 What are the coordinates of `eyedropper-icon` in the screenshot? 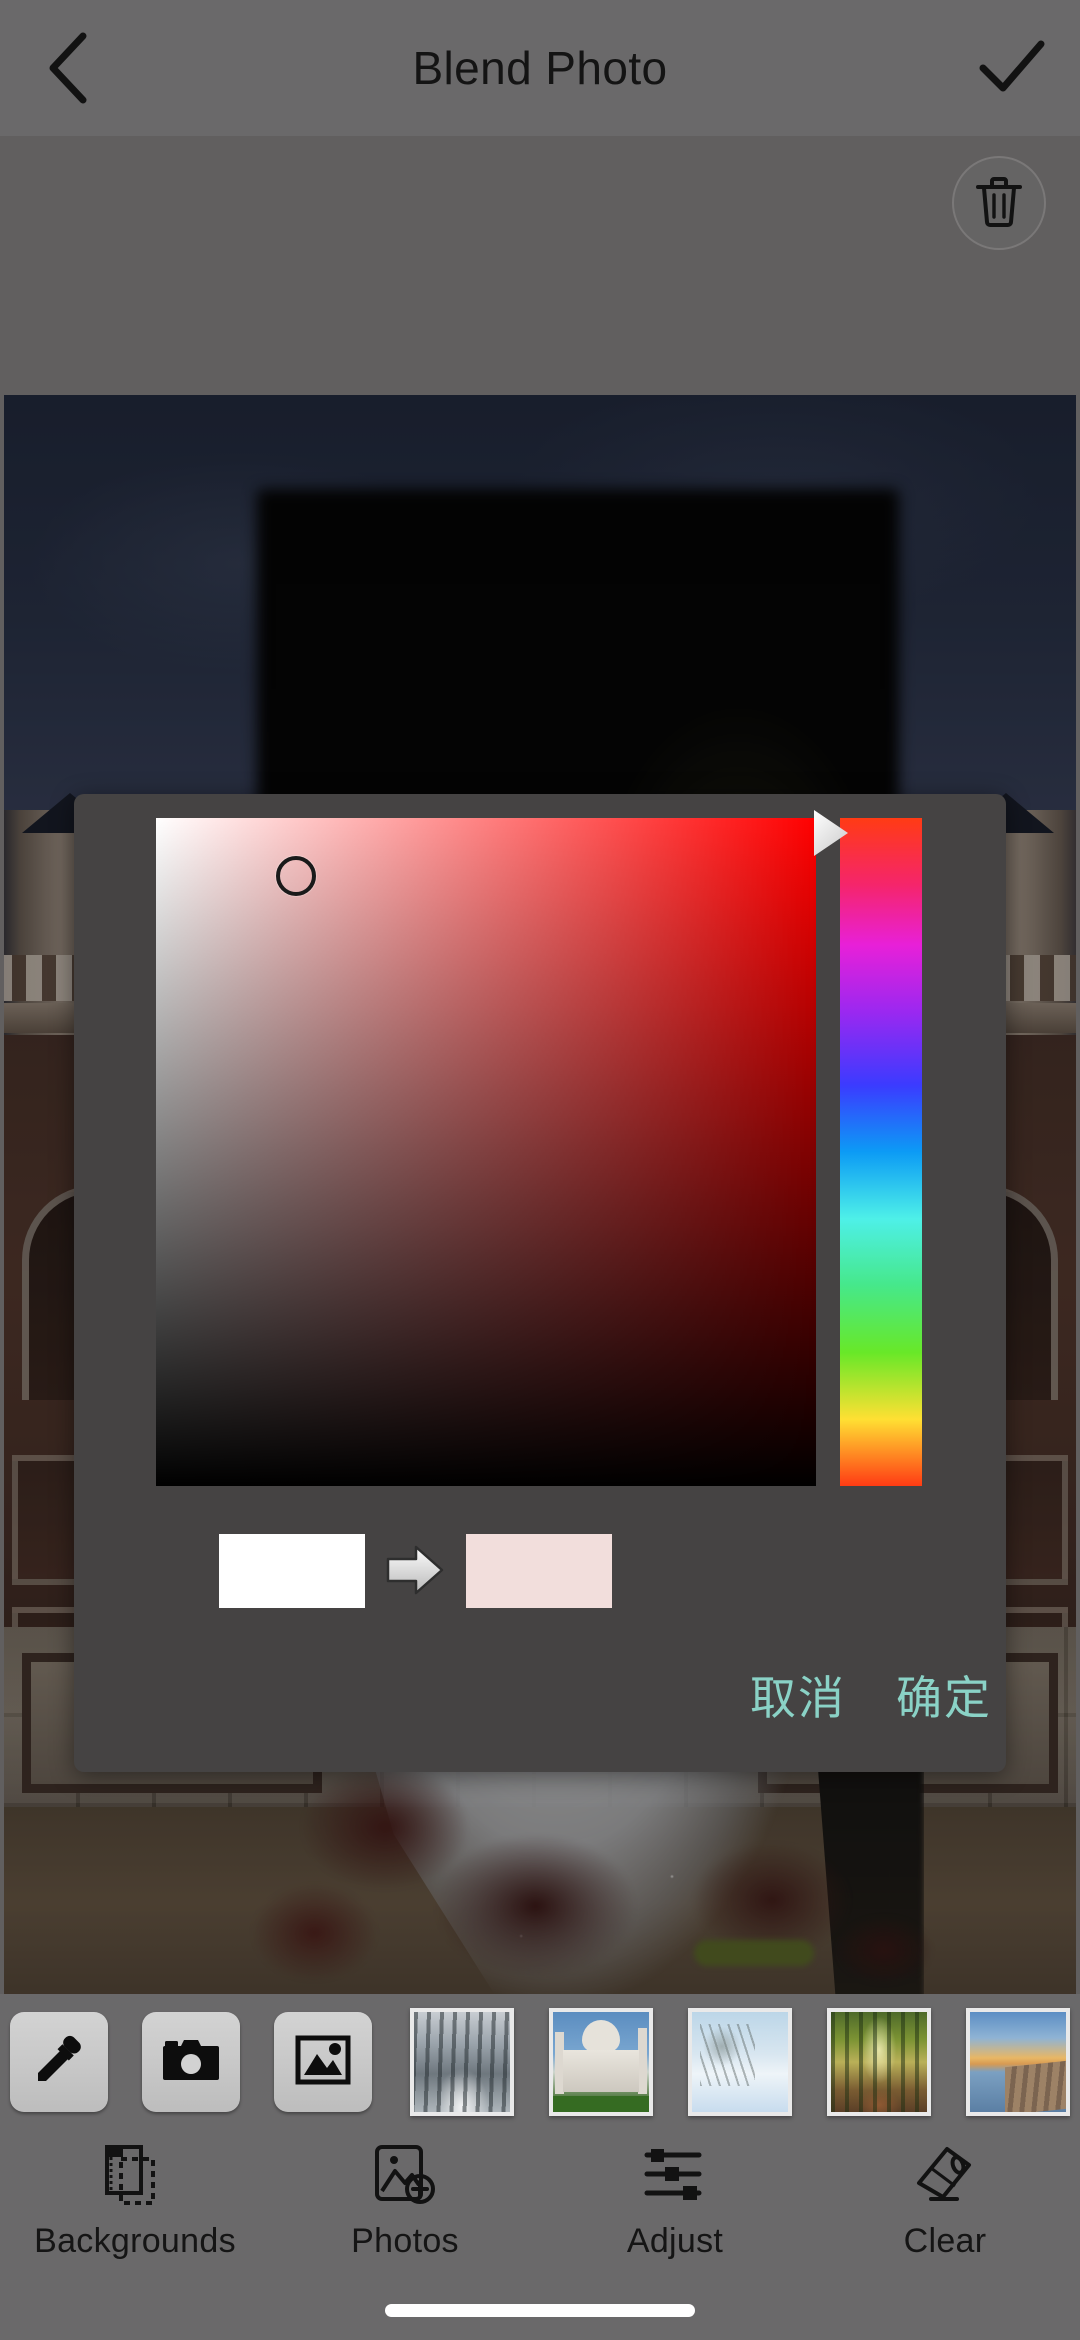 It's located at (59, 2062).